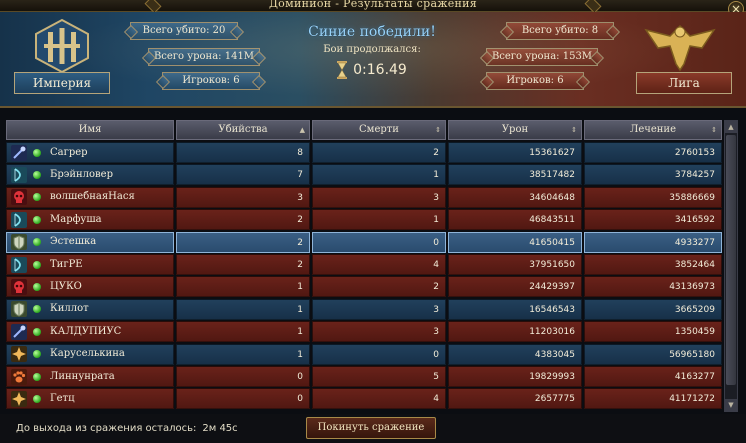  What do you see at coordinates (19, 331) in the screenshot?
I see `staff-icon` at bounding box center [19, 331].